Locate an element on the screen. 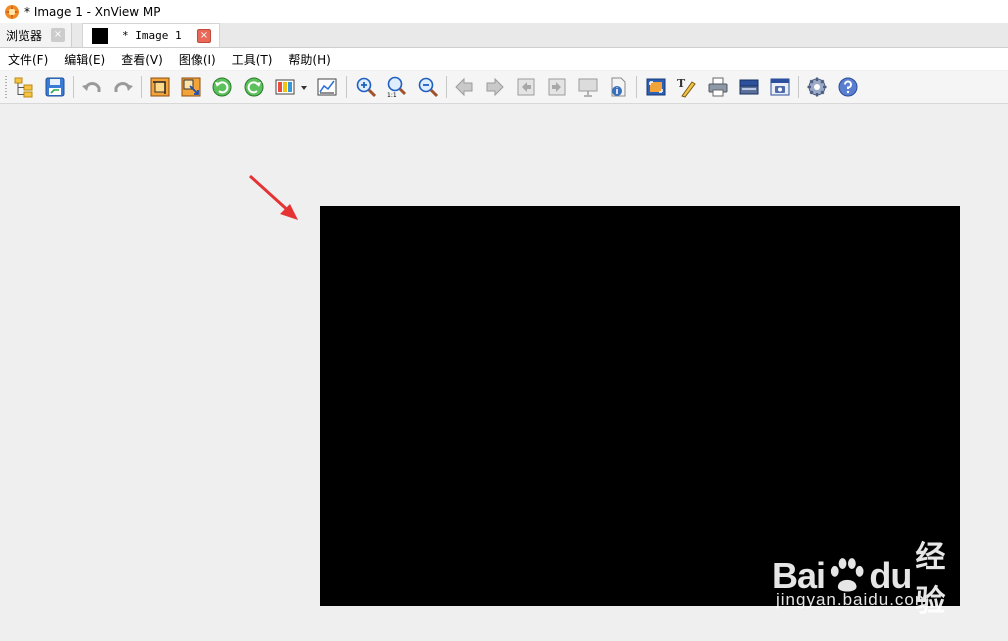 Image resolution: width=1008 pixels, height=641 pixels. window-title: * Image 1 - XnView MP is located at coordinates (92, 11).